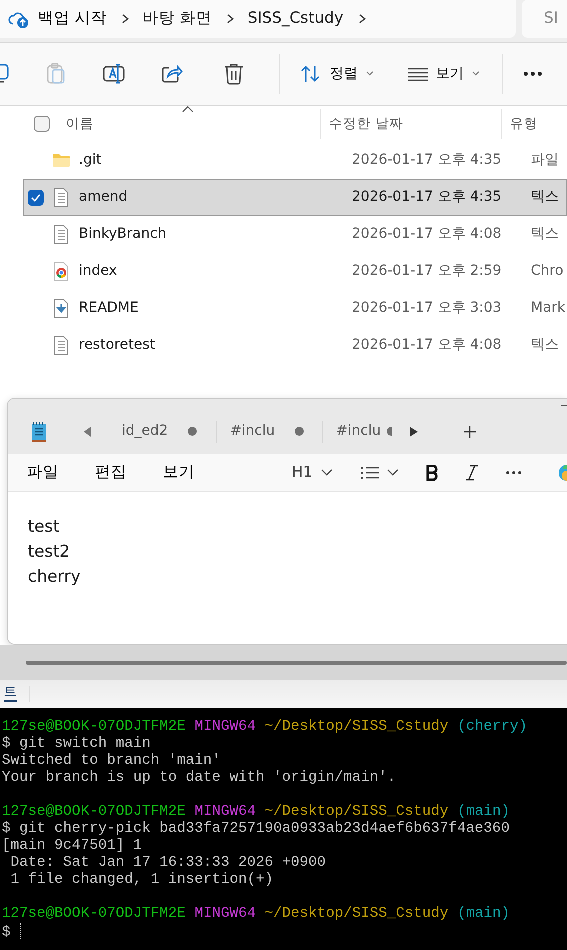  Describe the element at coordinates (379, 472) in the screenshot. I see `list-button` at that location.